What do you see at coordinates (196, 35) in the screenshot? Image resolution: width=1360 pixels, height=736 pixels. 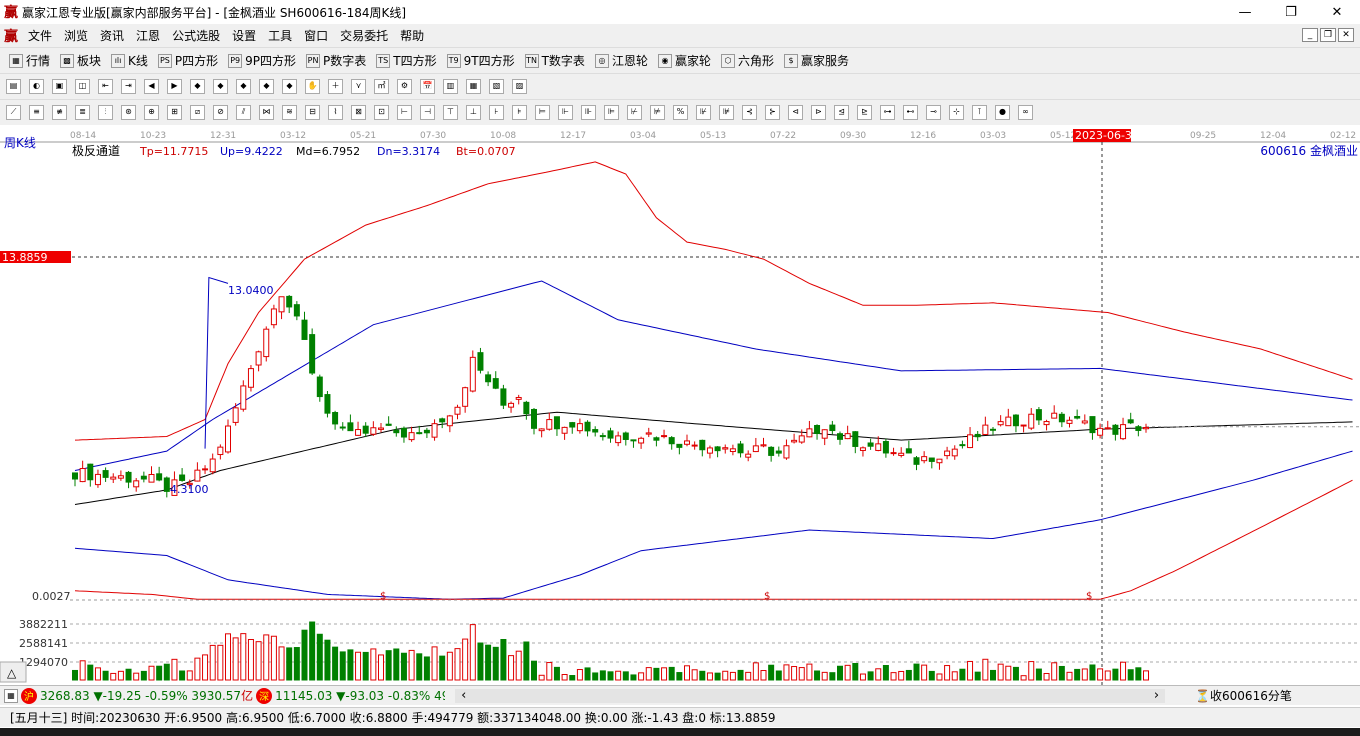 I see `menu-item: 公式选股` at bounding box center [196, 35].